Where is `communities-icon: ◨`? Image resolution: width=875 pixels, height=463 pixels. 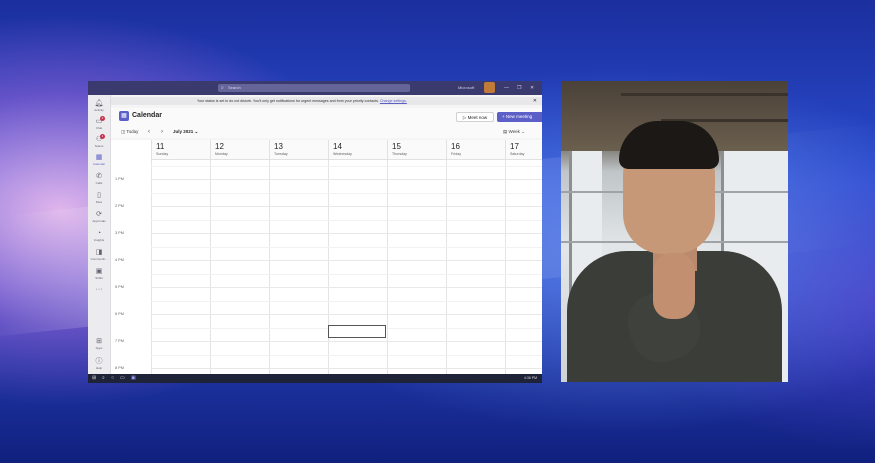
communities-icon: ◨ is located at coordinates (99, 252).